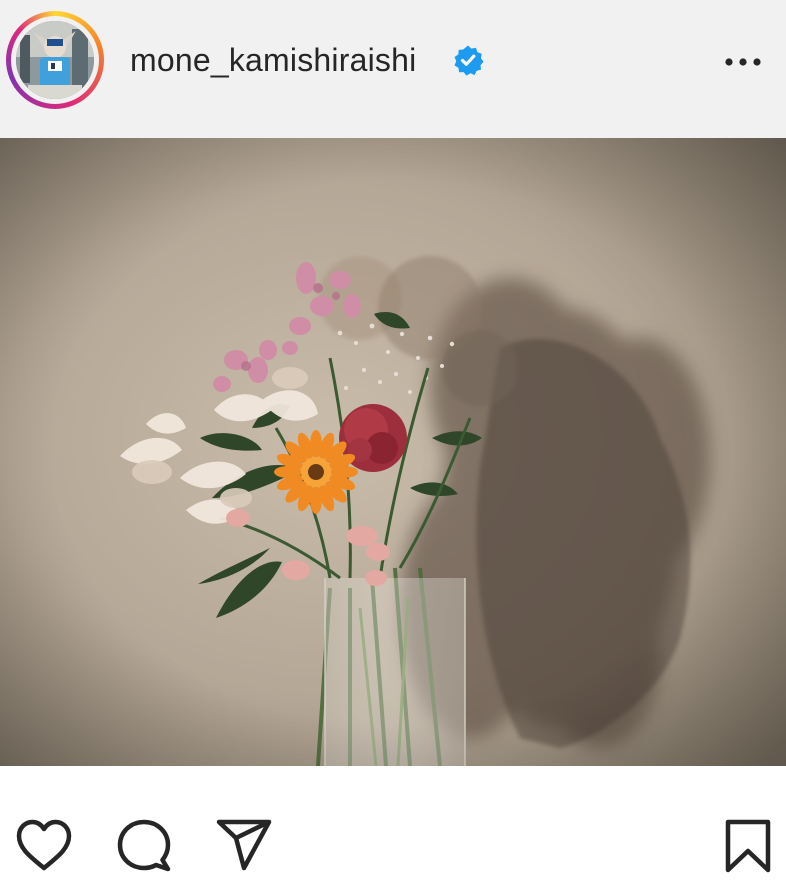 This screenshot has width=786, height=884. What do you see at coordinates (468, 60) in the screenshot?
I see `verified-badge-icon` at bounding box center [468, 60].